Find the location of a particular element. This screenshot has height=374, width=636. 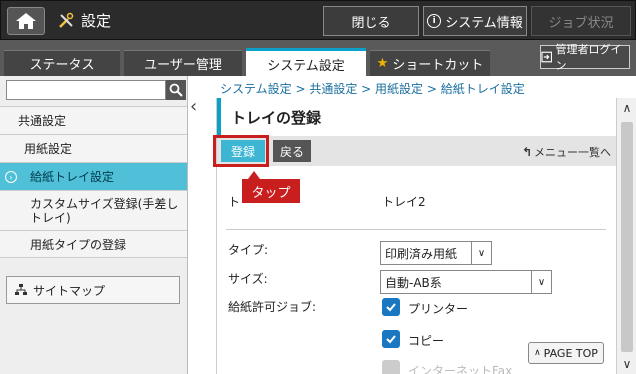

sitemap-button: サイトマップ is located at coordinates (93, 290).